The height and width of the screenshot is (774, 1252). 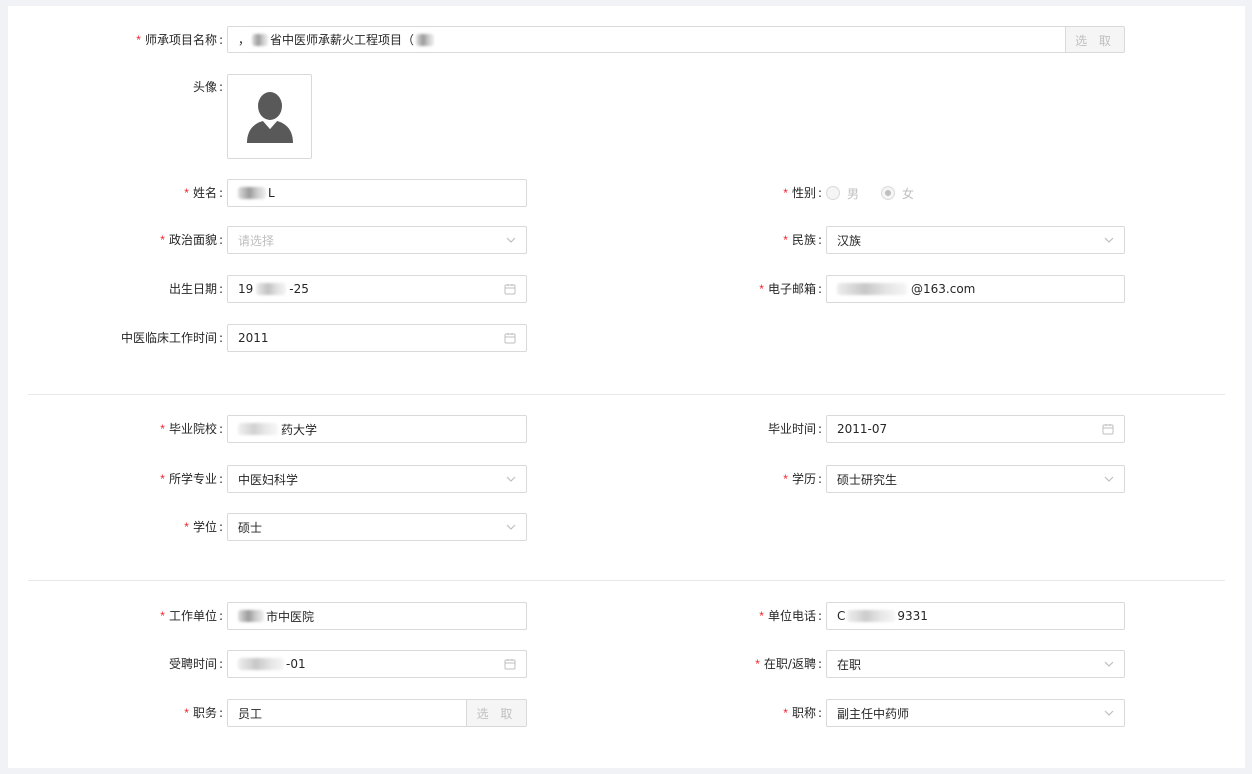 What do you see at coordinates (676, 39) in the screenshot?
I see `project-input: ，省中医师承薪火工程项目（ 选 取` at bounding box center [676, 39].